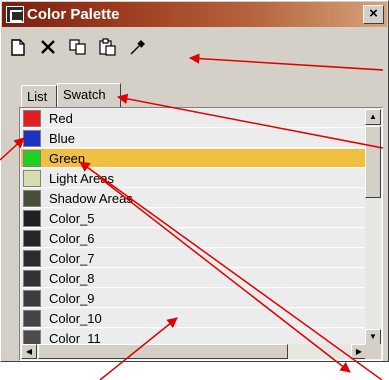 This screenshot has height=380, width=389. What do you see at coordinates (89, 96) in the screenshot?
I see `tab-swatch: Swatch` at bounding box center [89, 96].